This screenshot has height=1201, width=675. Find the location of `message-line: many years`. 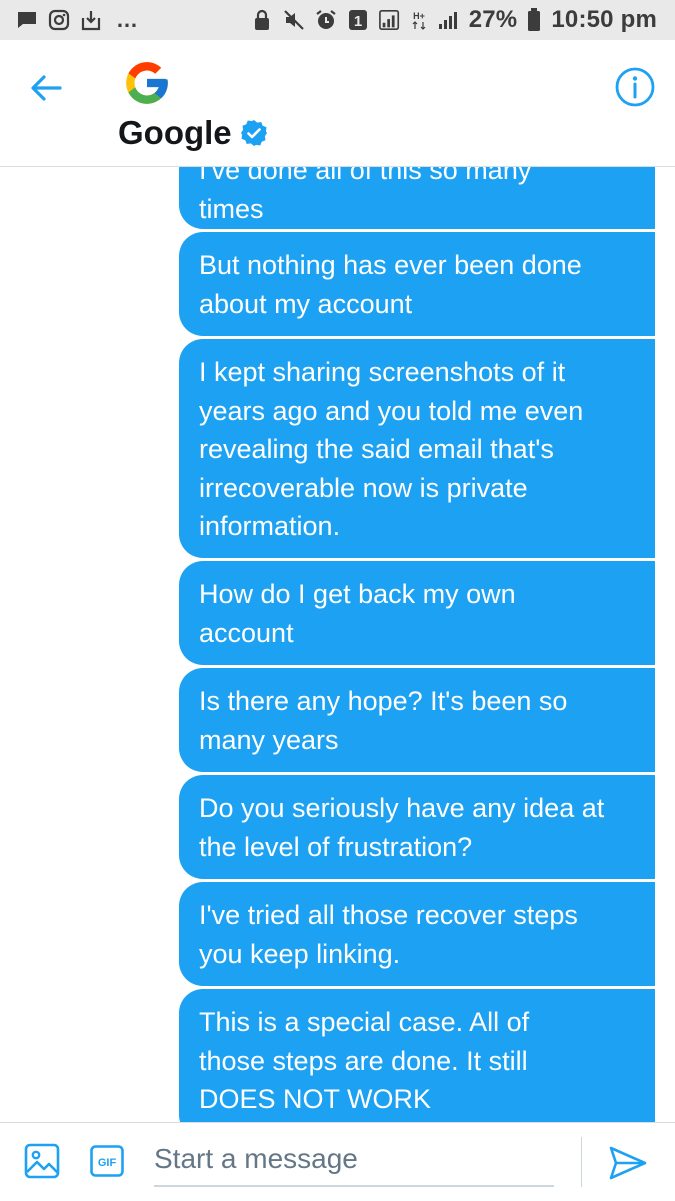

message-line: many years is located at coordinates (269, 739).